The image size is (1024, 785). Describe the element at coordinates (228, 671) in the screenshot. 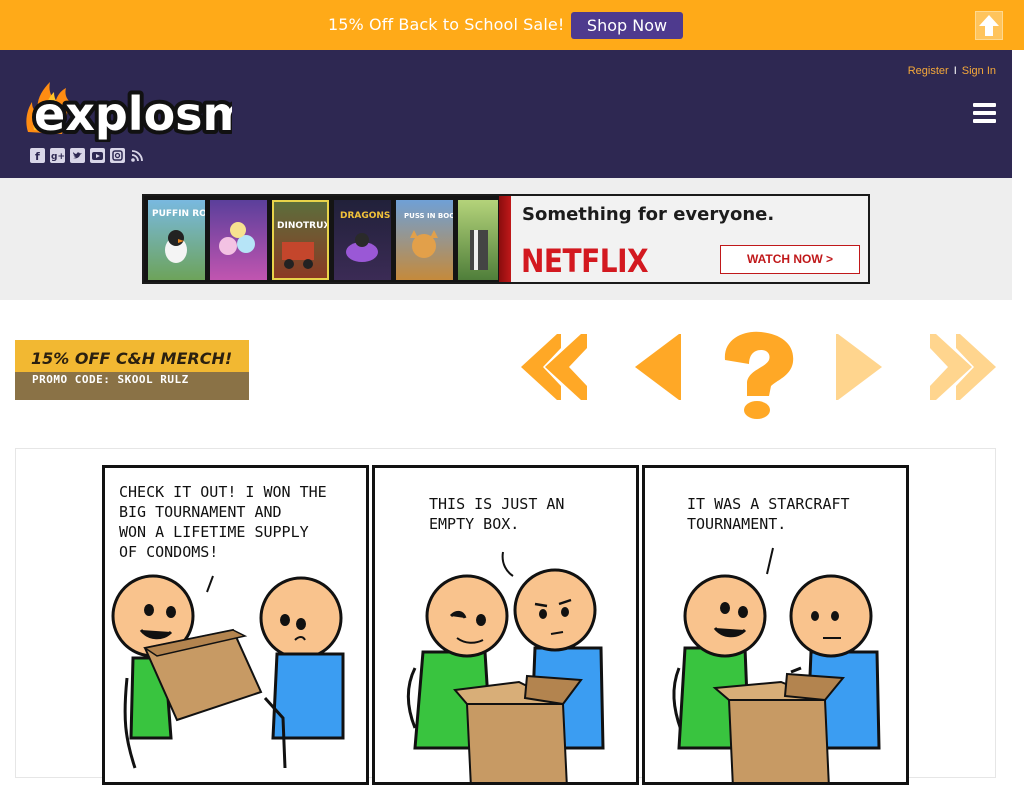

I see `panel-1-art` at that location.